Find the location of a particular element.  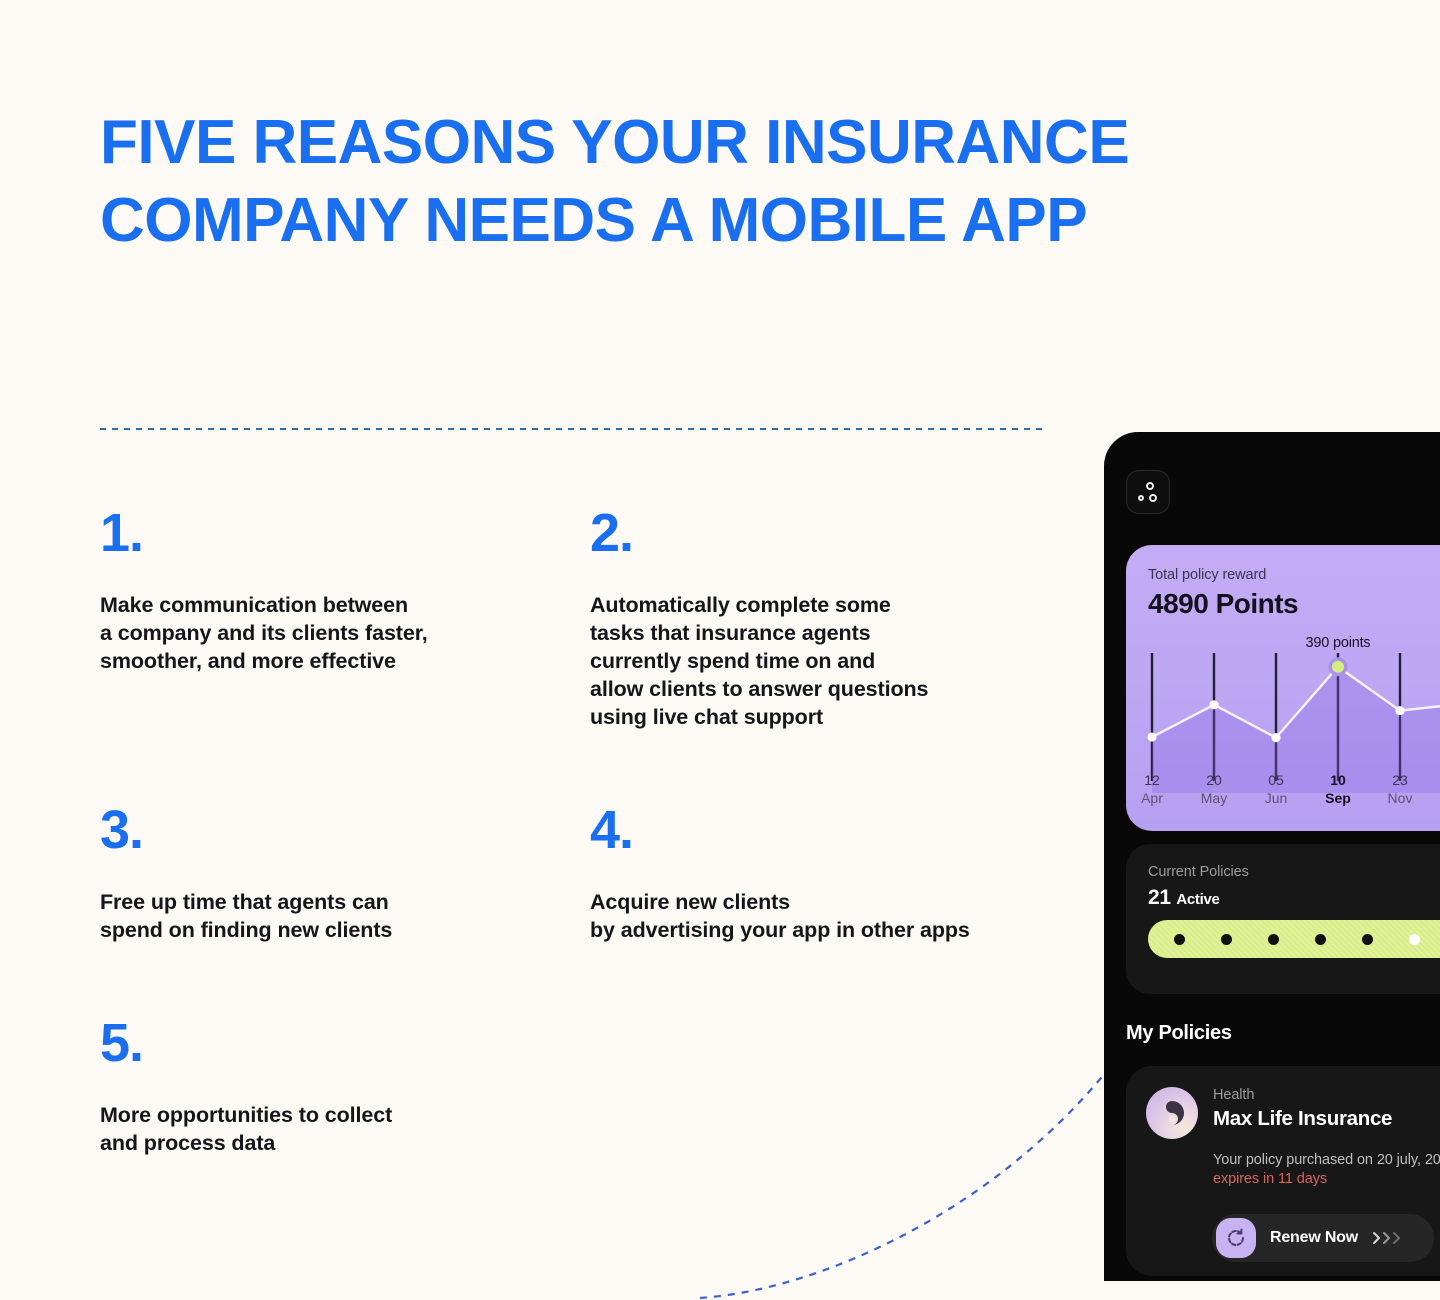

current-policies-card: Current Policies 21 Active Tar 05 is located at coordinates (1283, 919).